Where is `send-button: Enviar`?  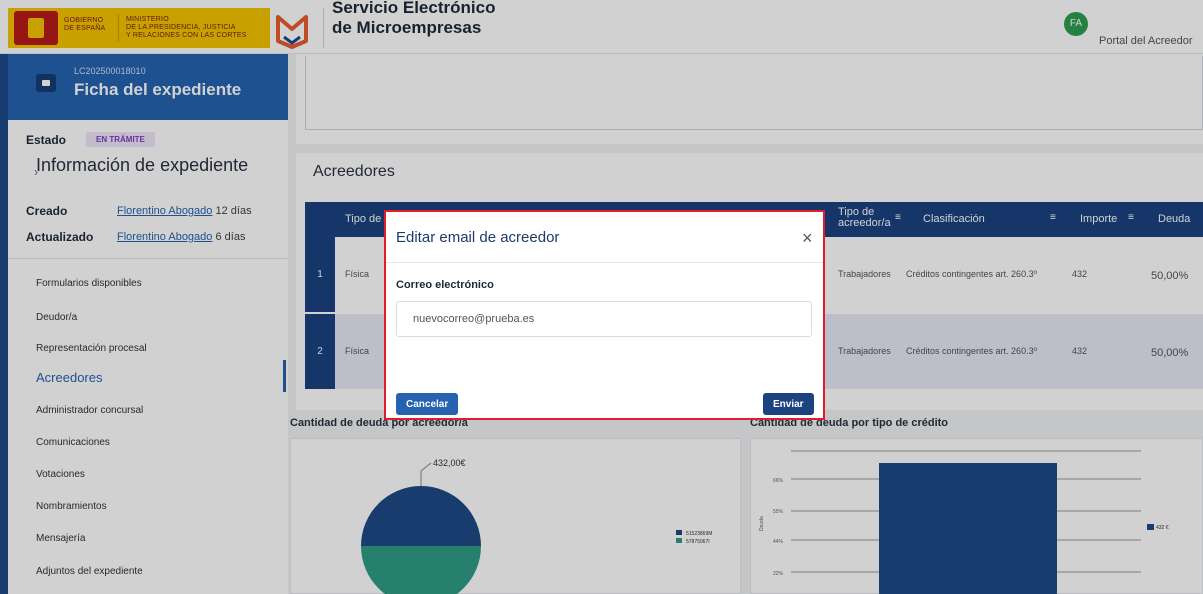 send-button: Enviar is located at coordinates (788, 404).